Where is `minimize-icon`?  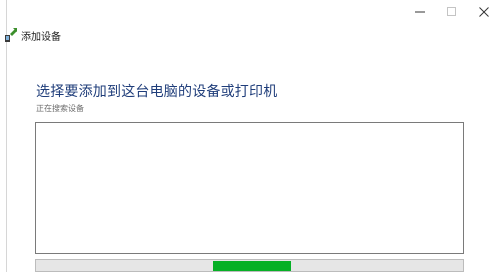 minimize-icon is located at coordinates (420, 12).